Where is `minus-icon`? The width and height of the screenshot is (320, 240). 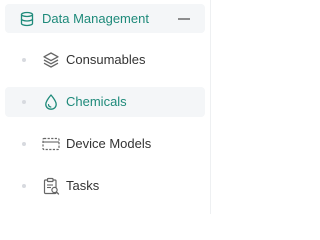 minus-icon is located at coordinates (184, 19).